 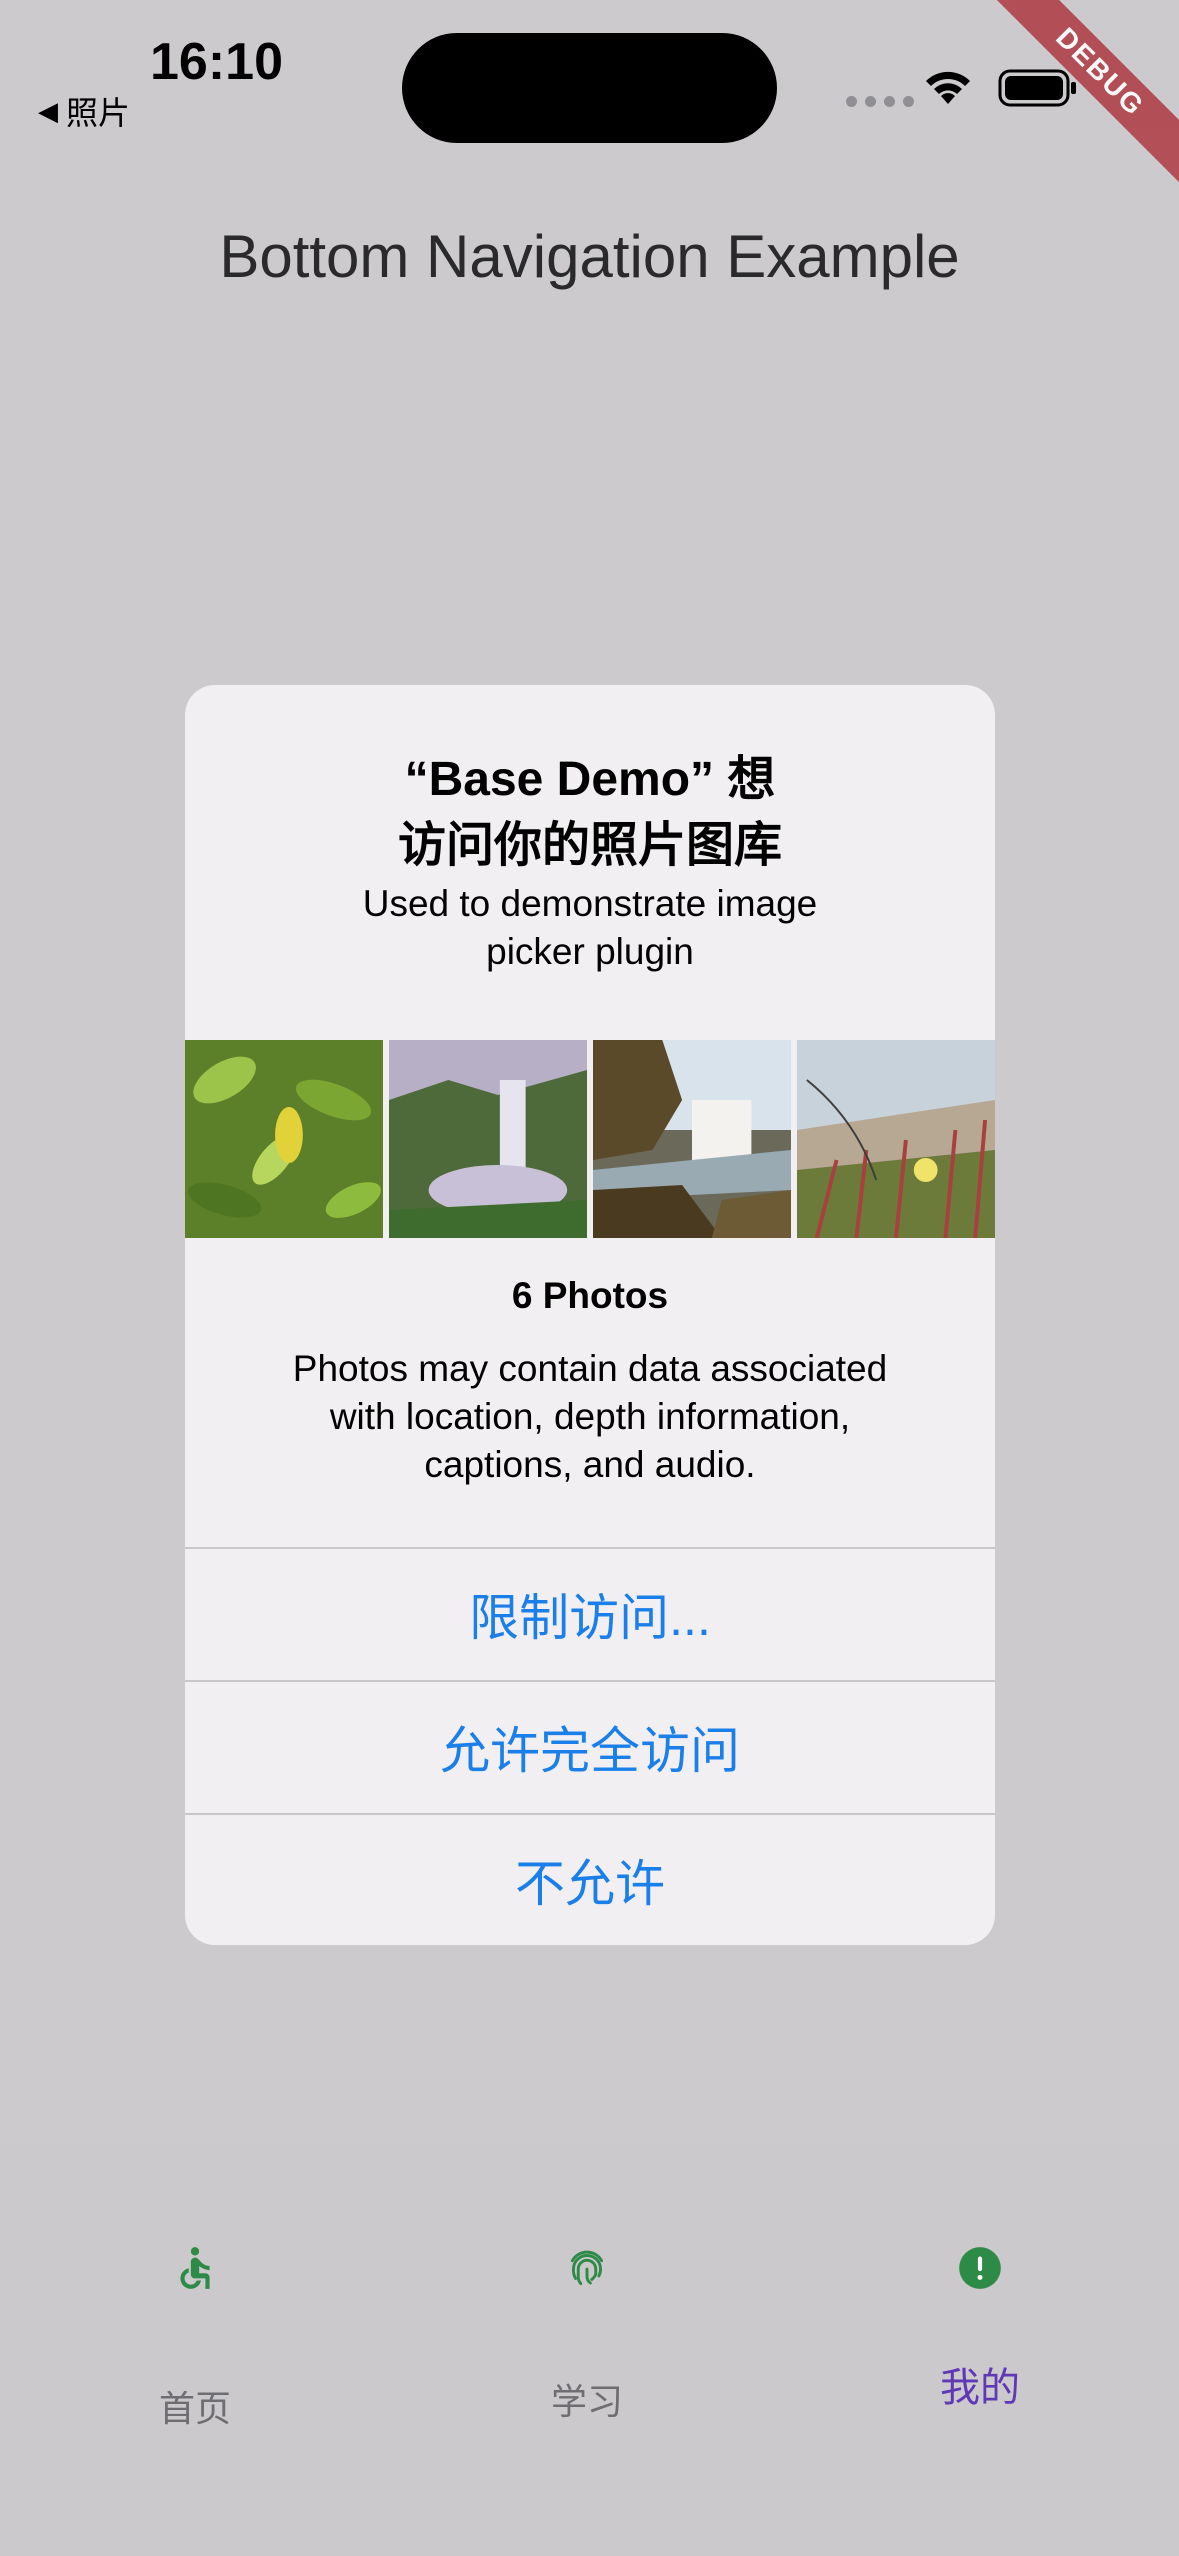 I want to click on nav-label-mine: 我的, so click(x=980, y=2388).